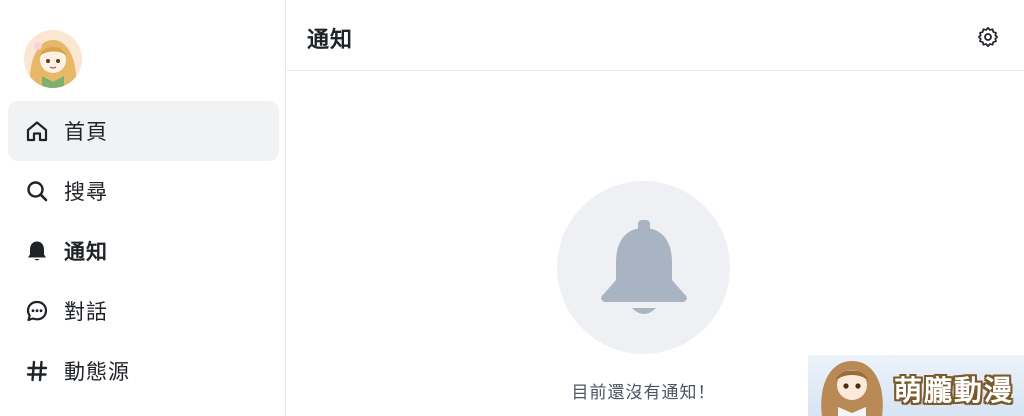 This screenshot has height=416, width=1024. Describe the element at coordinates (988, 37) in the screenshot. I see `gear-icon` at that location.